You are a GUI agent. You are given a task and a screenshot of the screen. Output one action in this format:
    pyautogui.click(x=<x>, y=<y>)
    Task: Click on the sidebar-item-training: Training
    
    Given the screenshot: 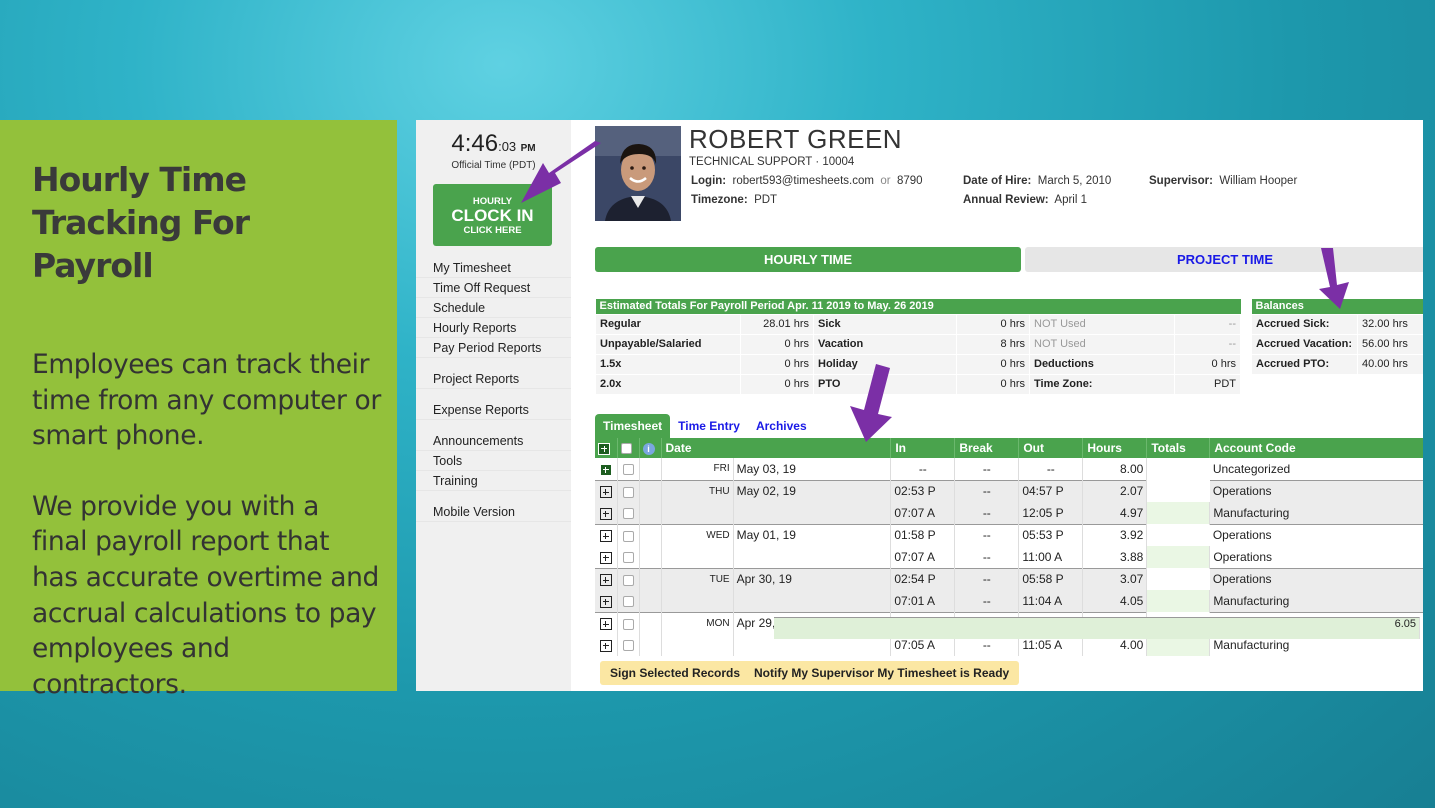 What is the action you would take?
    pyautogui.click(x=493, y=481)
    